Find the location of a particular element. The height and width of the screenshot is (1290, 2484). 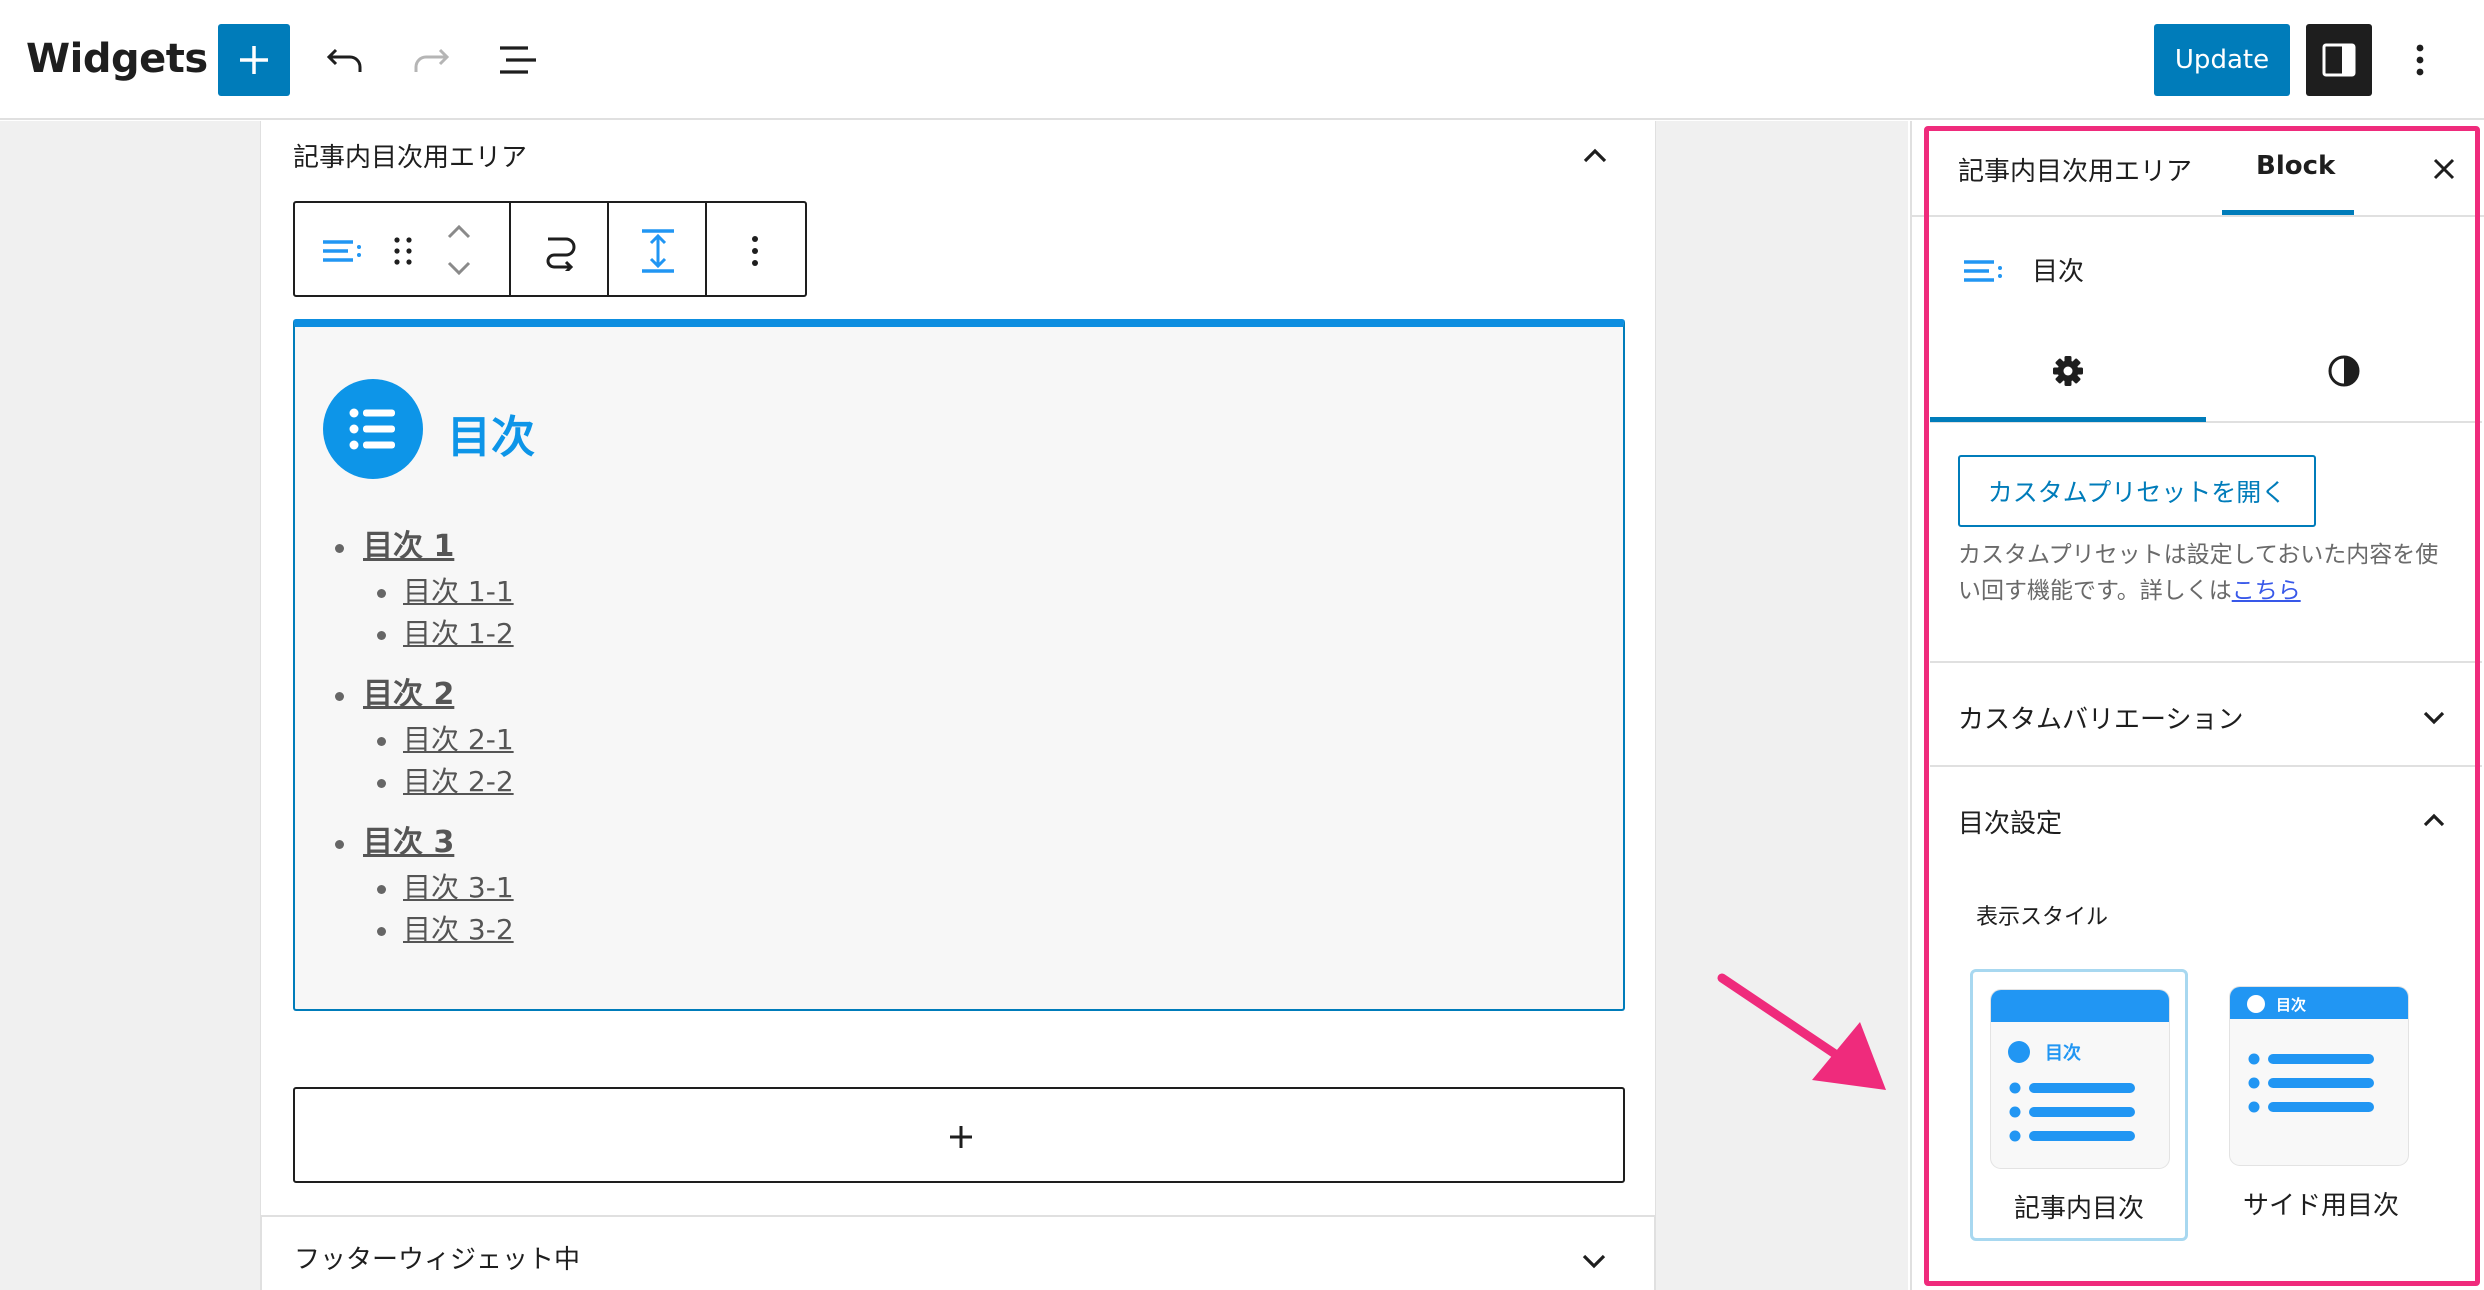

tab-settings is located at coordinates (2068, 369).